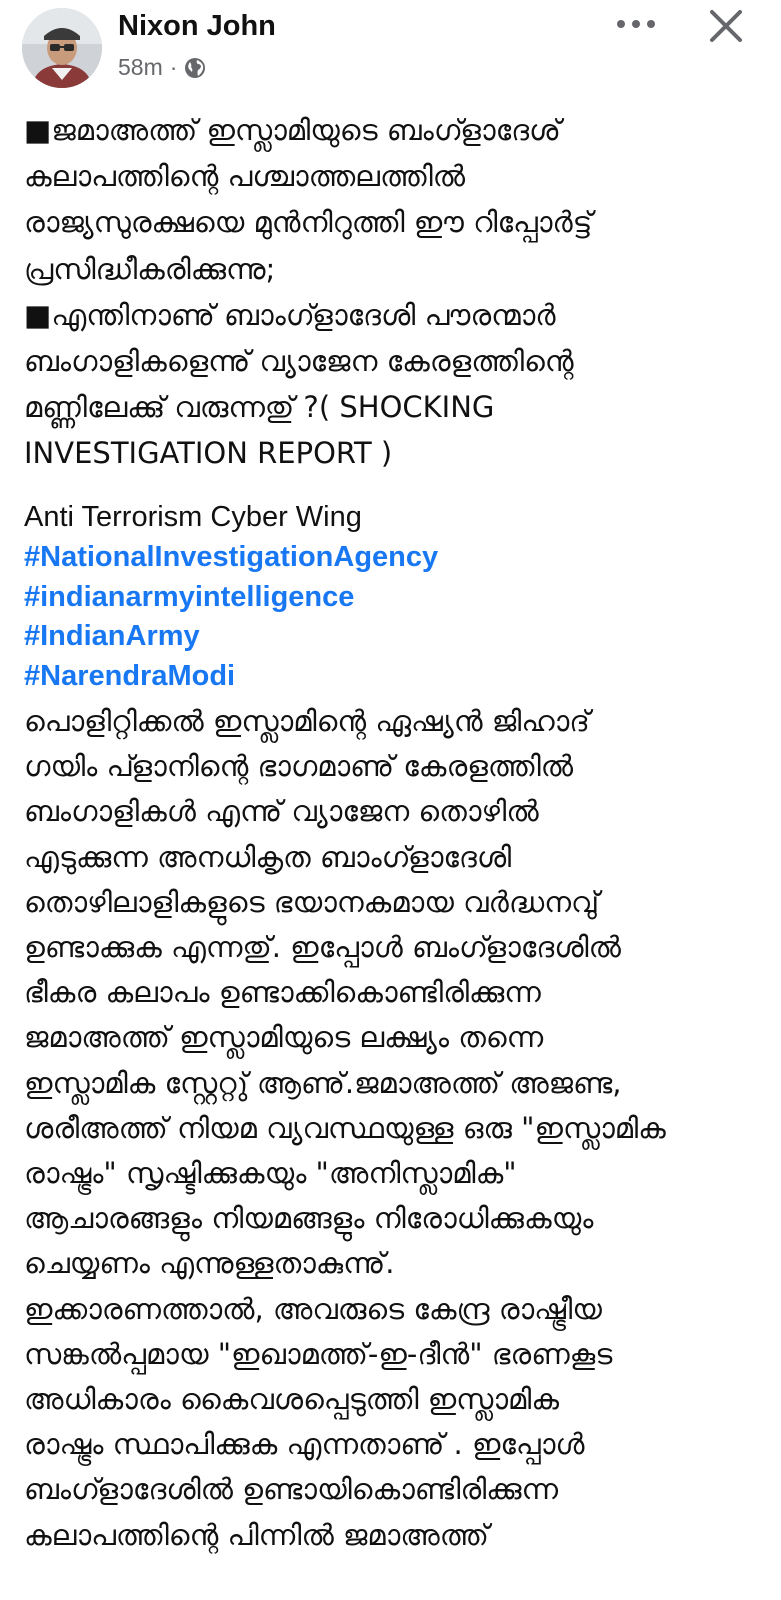 The image size is (781, 1600). I want to click on post-text-line: ബംഗാളികളെന്നു് വ്യാജേന കേരളത്തിന്റെ, so click(299, 361).